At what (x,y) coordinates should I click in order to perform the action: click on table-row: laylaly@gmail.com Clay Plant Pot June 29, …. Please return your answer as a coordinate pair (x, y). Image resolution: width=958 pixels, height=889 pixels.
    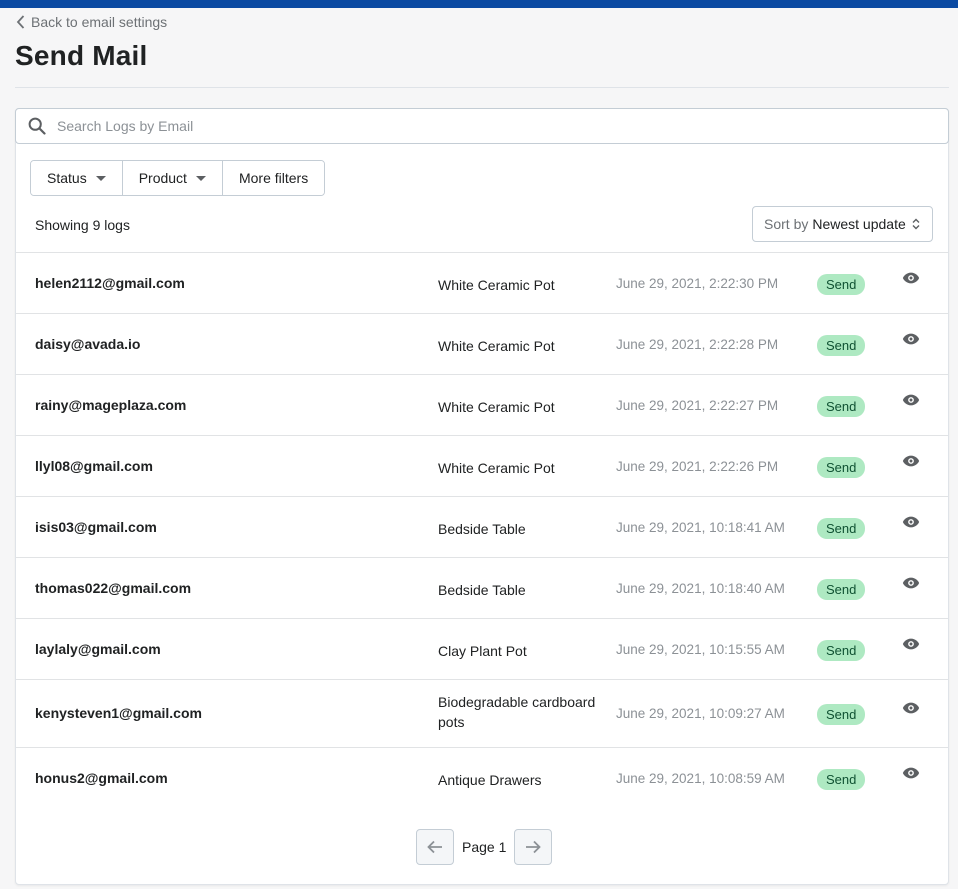
    Looking at the image, I should click on (482, 648).